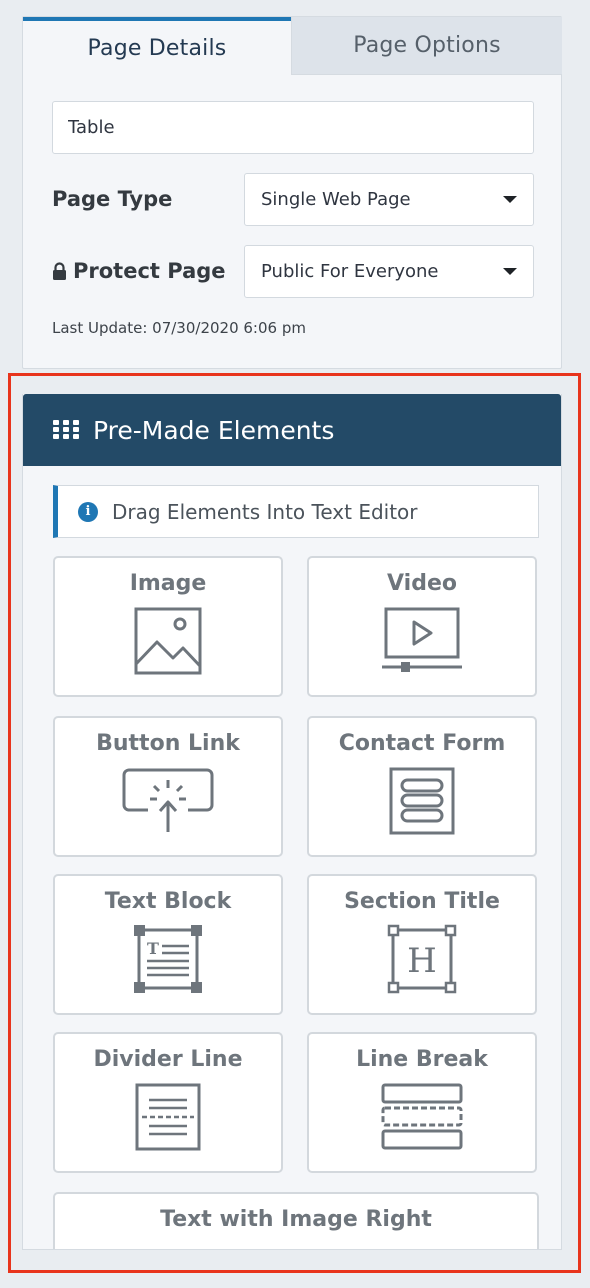 This screenshot has height=1288, width=590. I want to click on page-type-label: Page Type, so click(112, 199).